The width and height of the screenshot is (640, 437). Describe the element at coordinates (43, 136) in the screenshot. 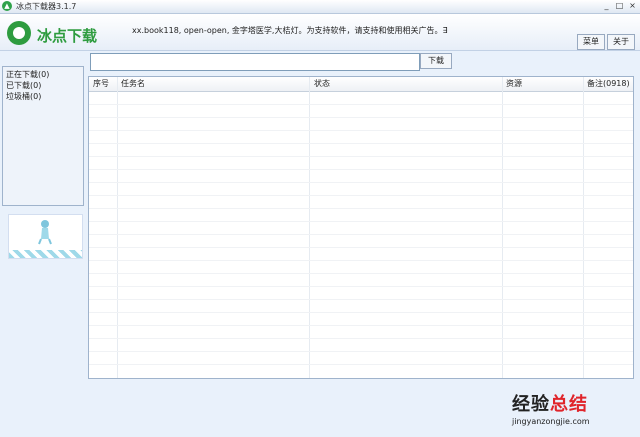

I see `sidebar: 正在下载(0) 已下载(0) 垃圾桶(0)` at that location.